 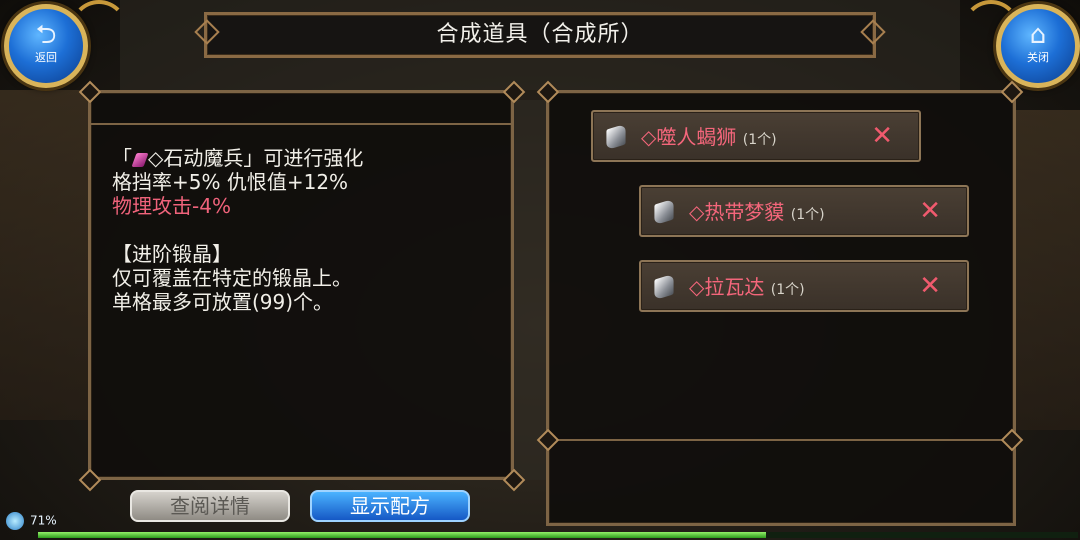 I want to click on background-shelf-left, so click(x=45, y=255).